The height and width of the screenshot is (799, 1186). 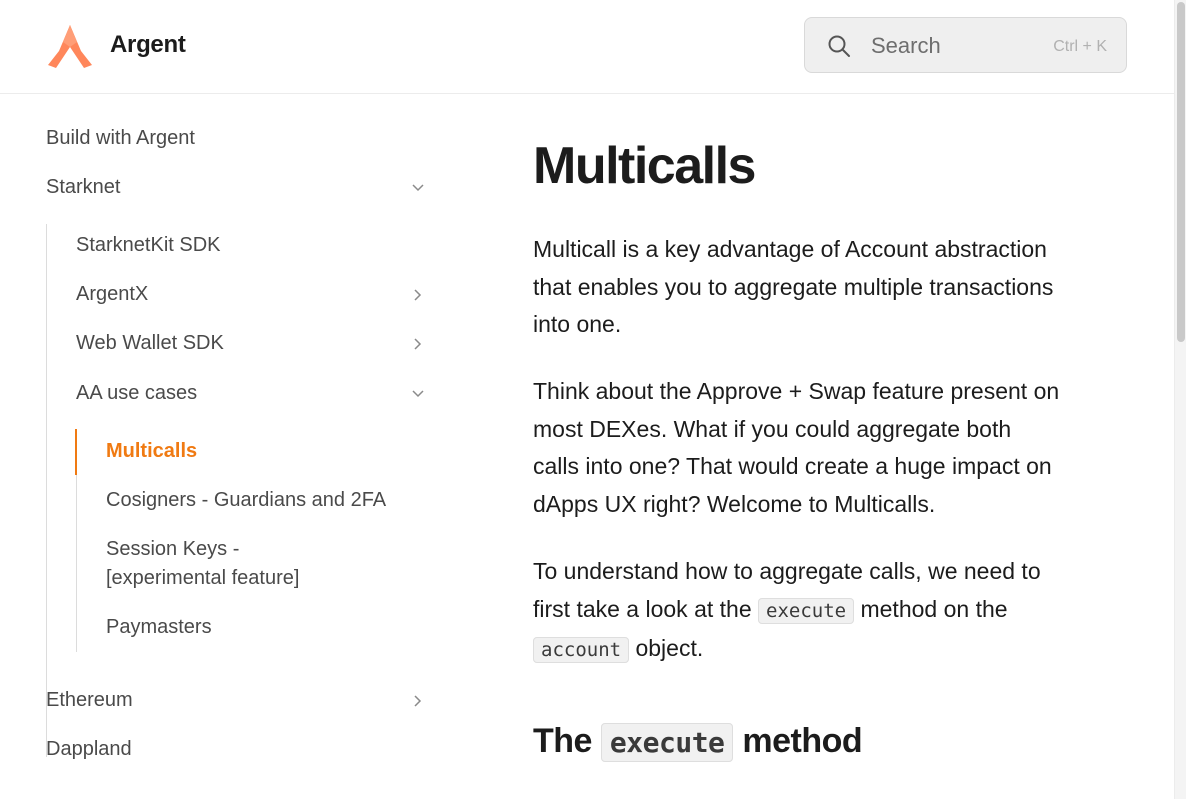 What do you see at coordinates (112, 294) in the screenshot?
I see `sidebar-item-argentx: ArgentX` at bounding box center [112, 294].